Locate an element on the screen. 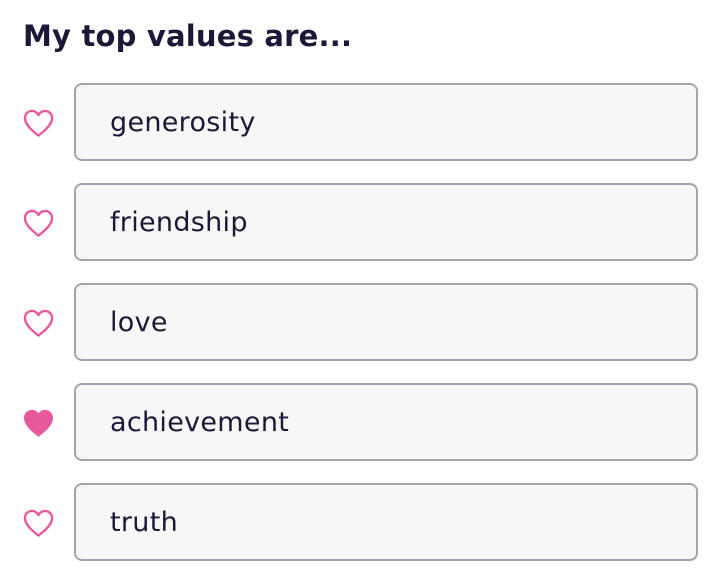  list-item: friendship is located at coordinates (362, 222).